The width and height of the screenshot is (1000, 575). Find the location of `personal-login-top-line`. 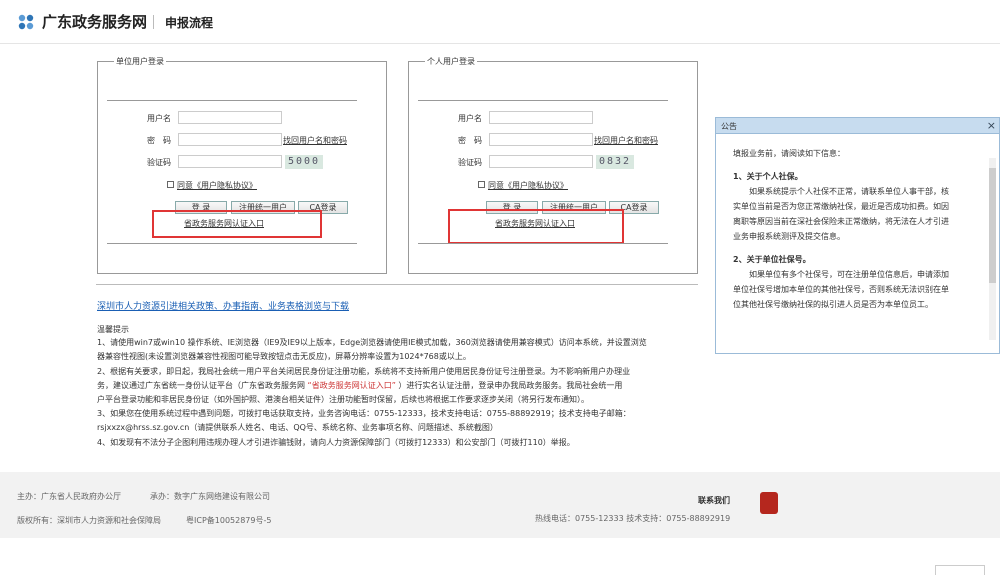

personal-login-top-line is located at coordinates (543, 100).